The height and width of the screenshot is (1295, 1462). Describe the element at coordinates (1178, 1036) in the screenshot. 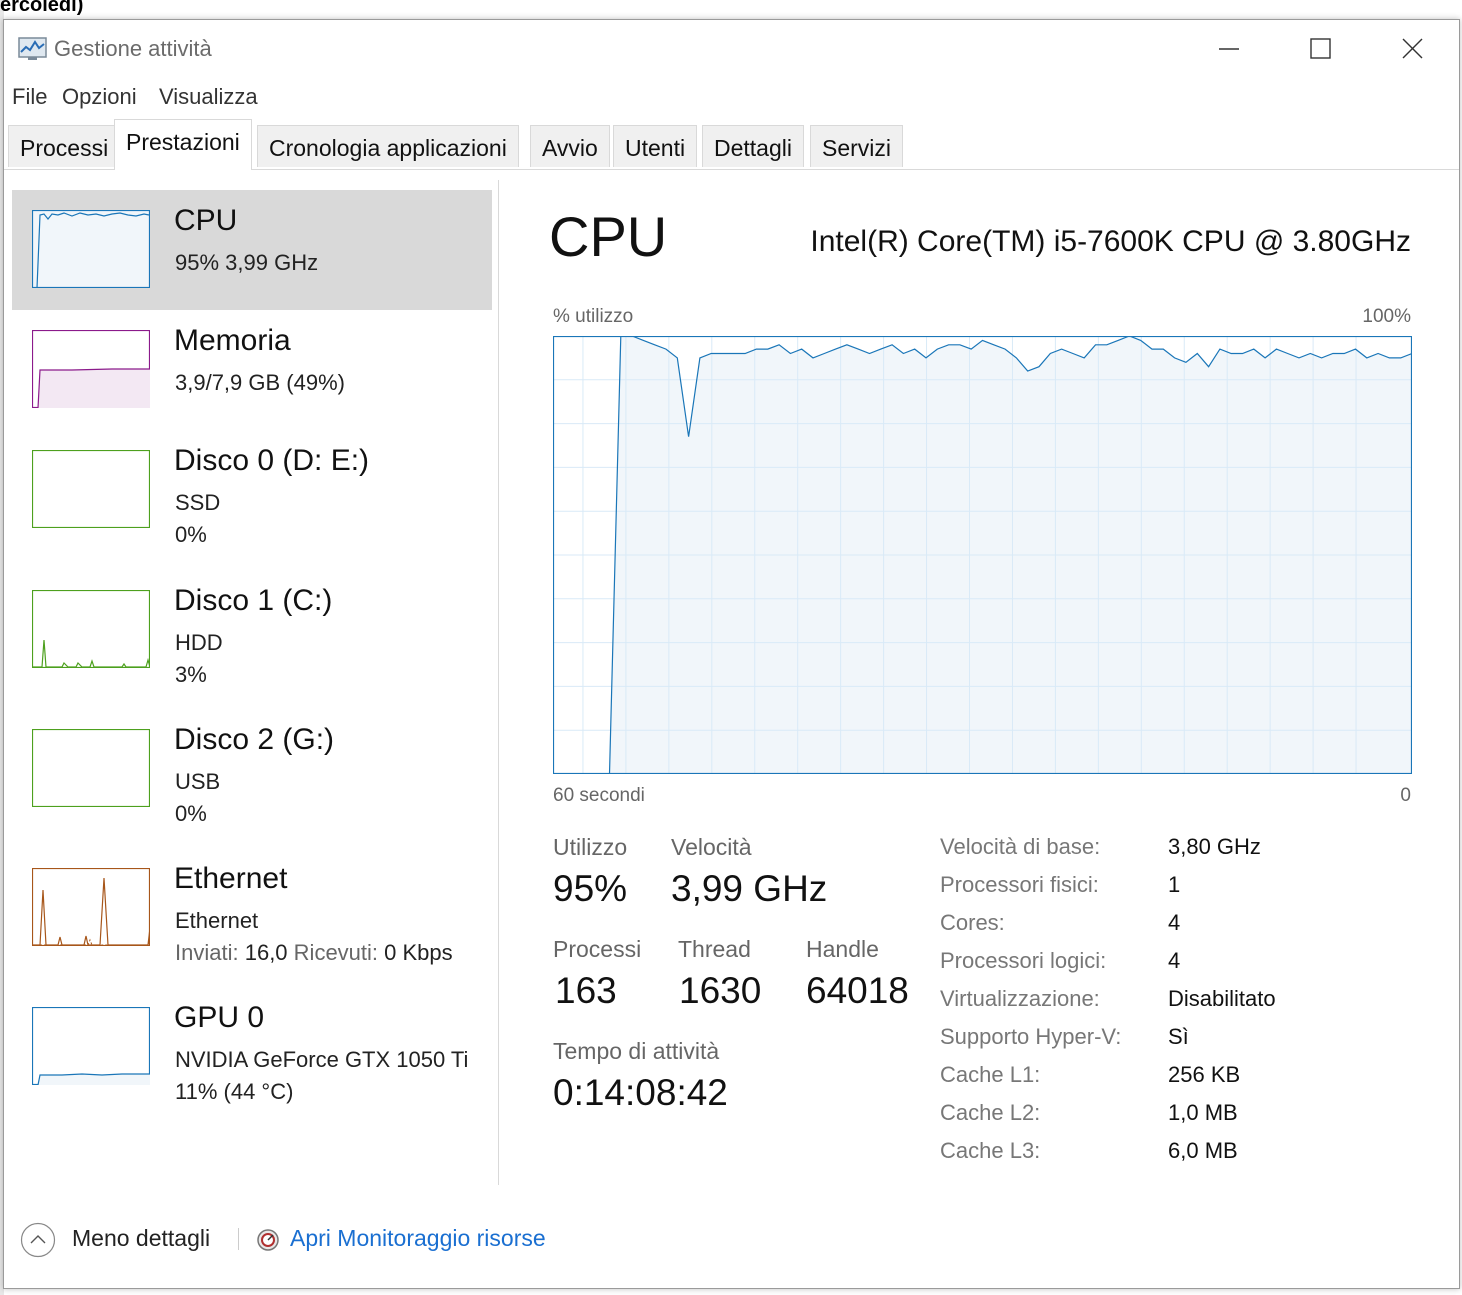

I see `info-value-hyperv: Sì` at that location.